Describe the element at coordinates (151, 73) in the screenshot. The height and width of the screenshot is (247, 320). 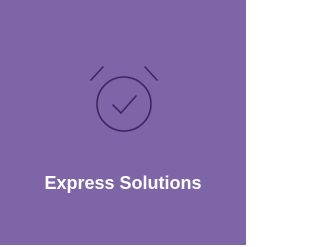
I see `alarm-bell-right` at that location.